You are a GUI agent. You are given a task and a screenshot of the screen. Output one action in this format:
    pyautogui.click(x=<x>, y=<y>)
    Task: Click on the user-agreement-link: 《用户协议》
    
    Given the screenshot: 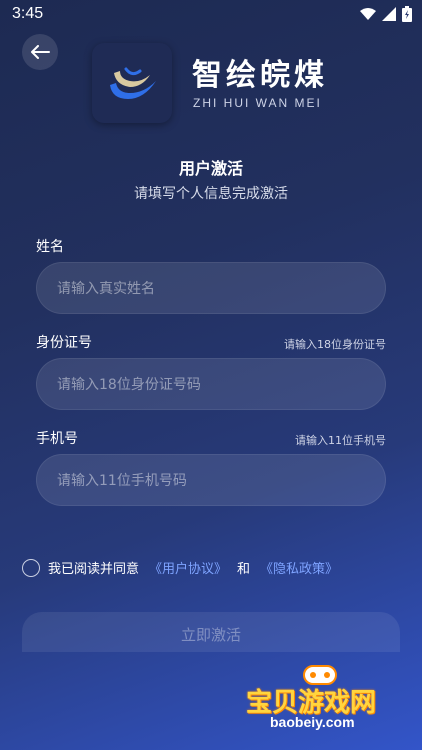 What is the action you would take?
    pyautogui.click(x=188, y=567)
    